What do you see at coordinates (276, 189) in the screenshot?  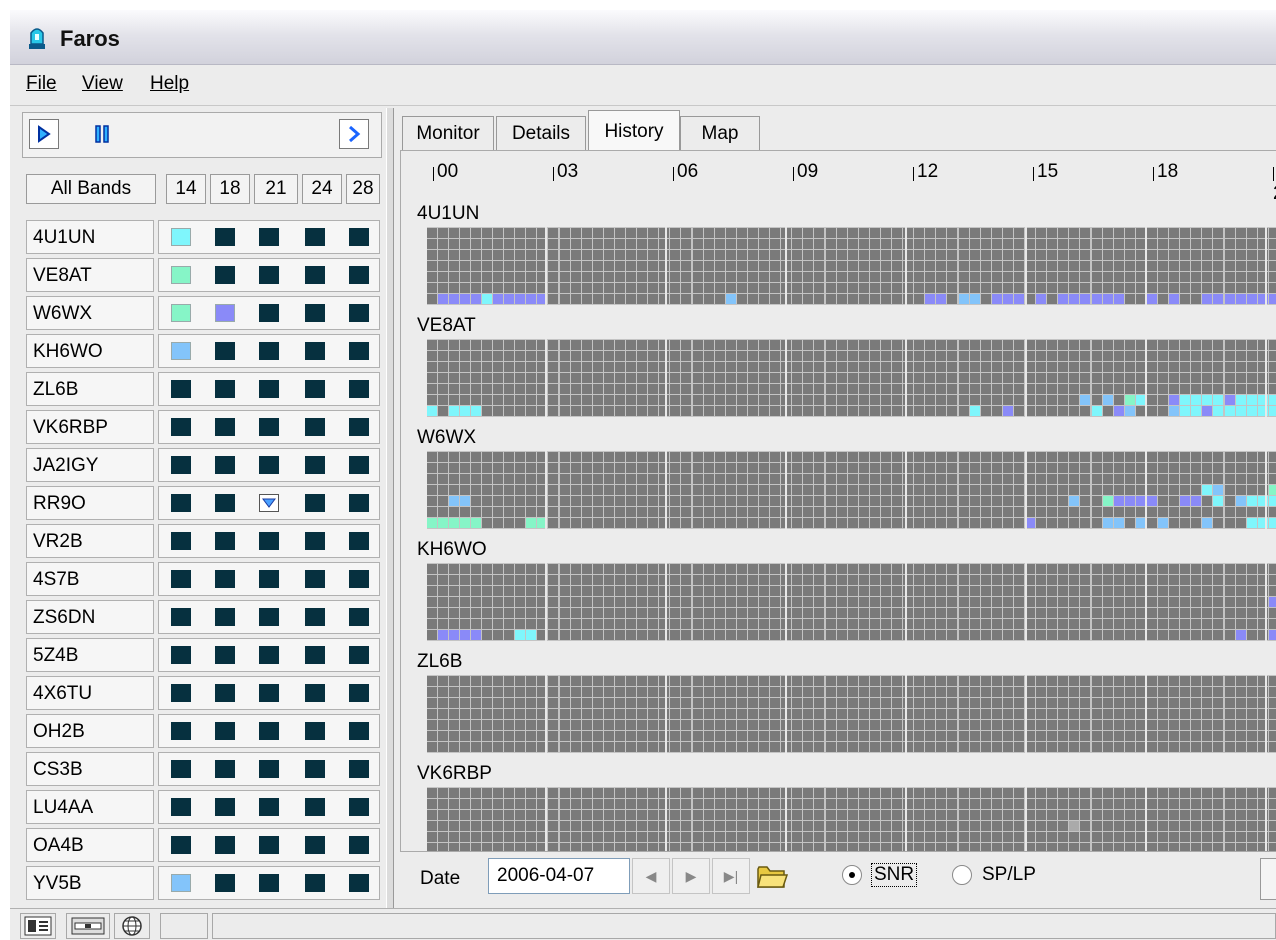 I see `band-21-header: 21` at bounding box center [276, 189].